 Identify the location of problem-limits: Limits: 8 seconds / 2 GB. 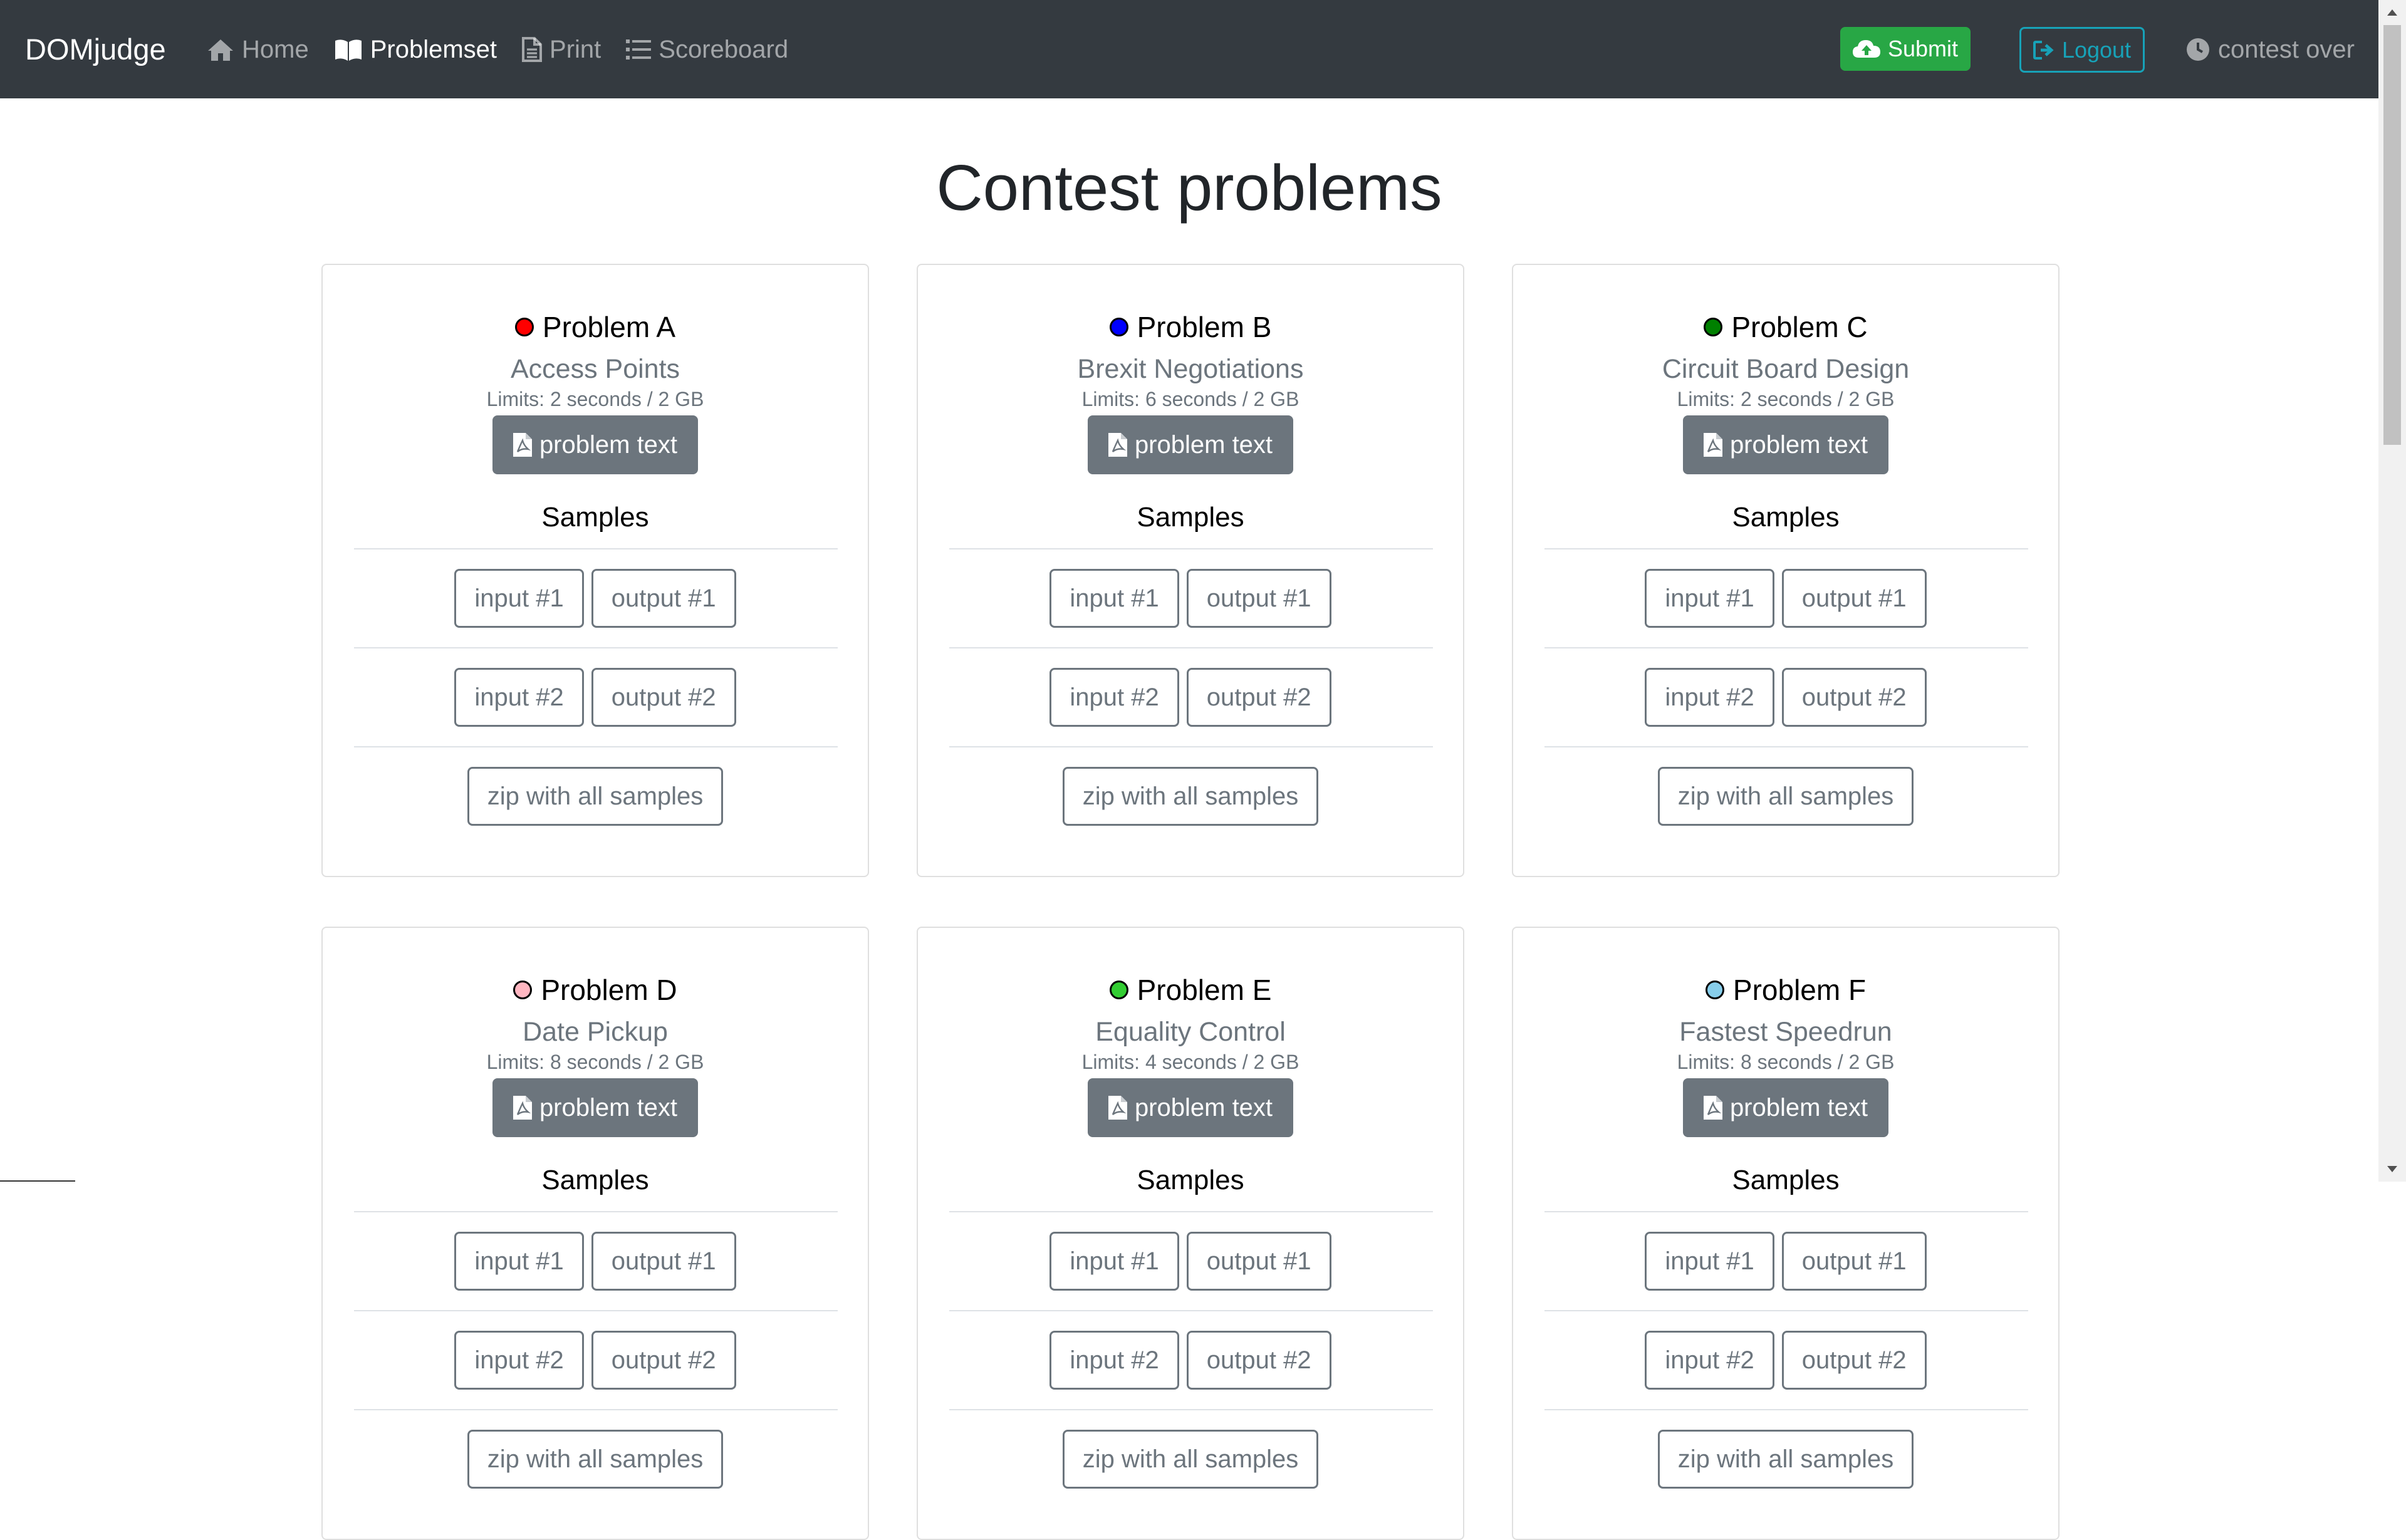
(595, 1062).